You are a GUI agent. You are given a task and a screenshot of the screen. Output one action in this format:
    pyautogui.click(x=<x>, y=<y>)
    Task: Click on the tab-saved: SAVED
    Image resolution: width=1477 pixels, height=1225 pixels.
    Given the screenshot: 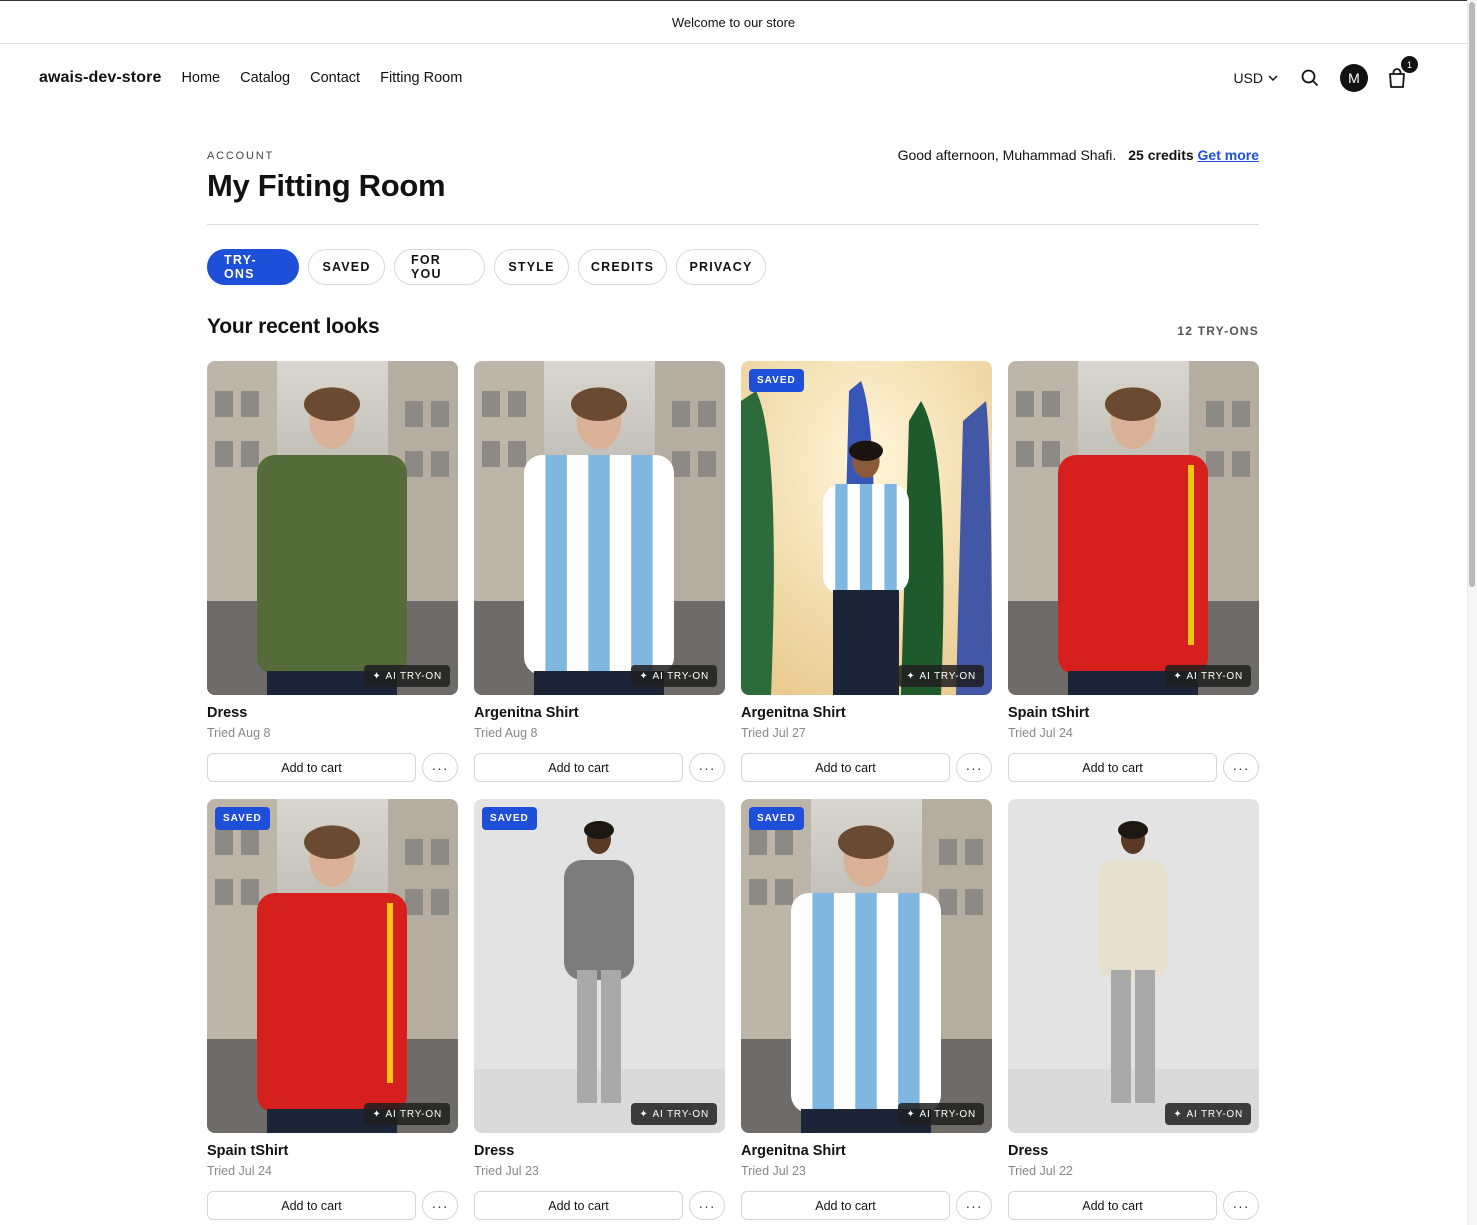 What is the action you would take?
    pyautogui.click(x=346, y=267)
    